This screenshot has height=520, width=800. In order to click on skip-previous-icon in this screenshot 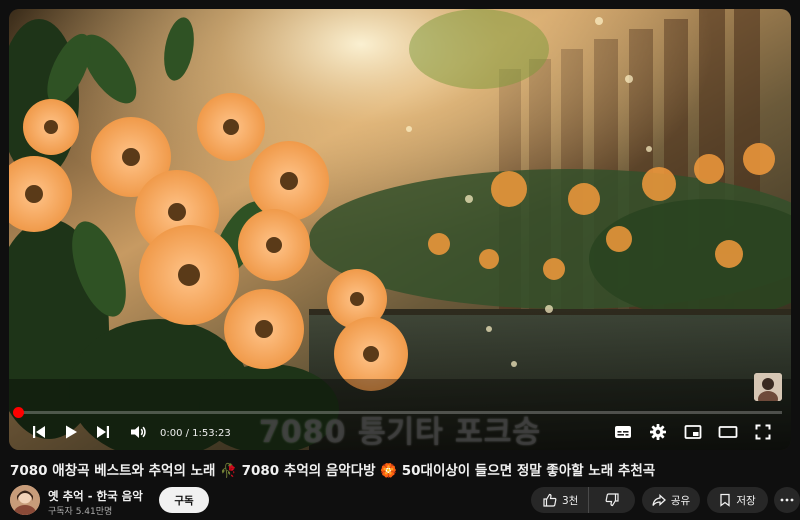, I will do `click(39, 432)`.